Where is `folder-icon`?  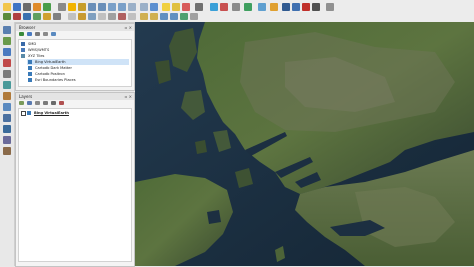
folder-icon is located at coordinates (23, 44).